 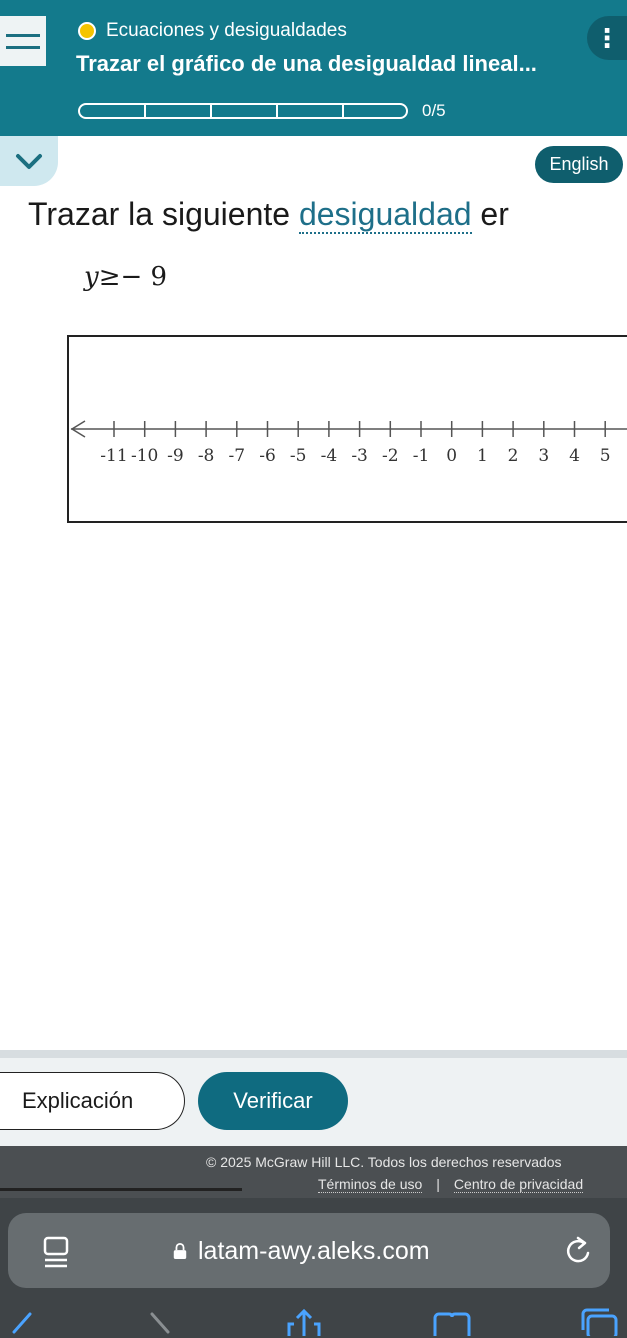 I want to click on verify-button: Verificar, so click(x=273, y=1101).